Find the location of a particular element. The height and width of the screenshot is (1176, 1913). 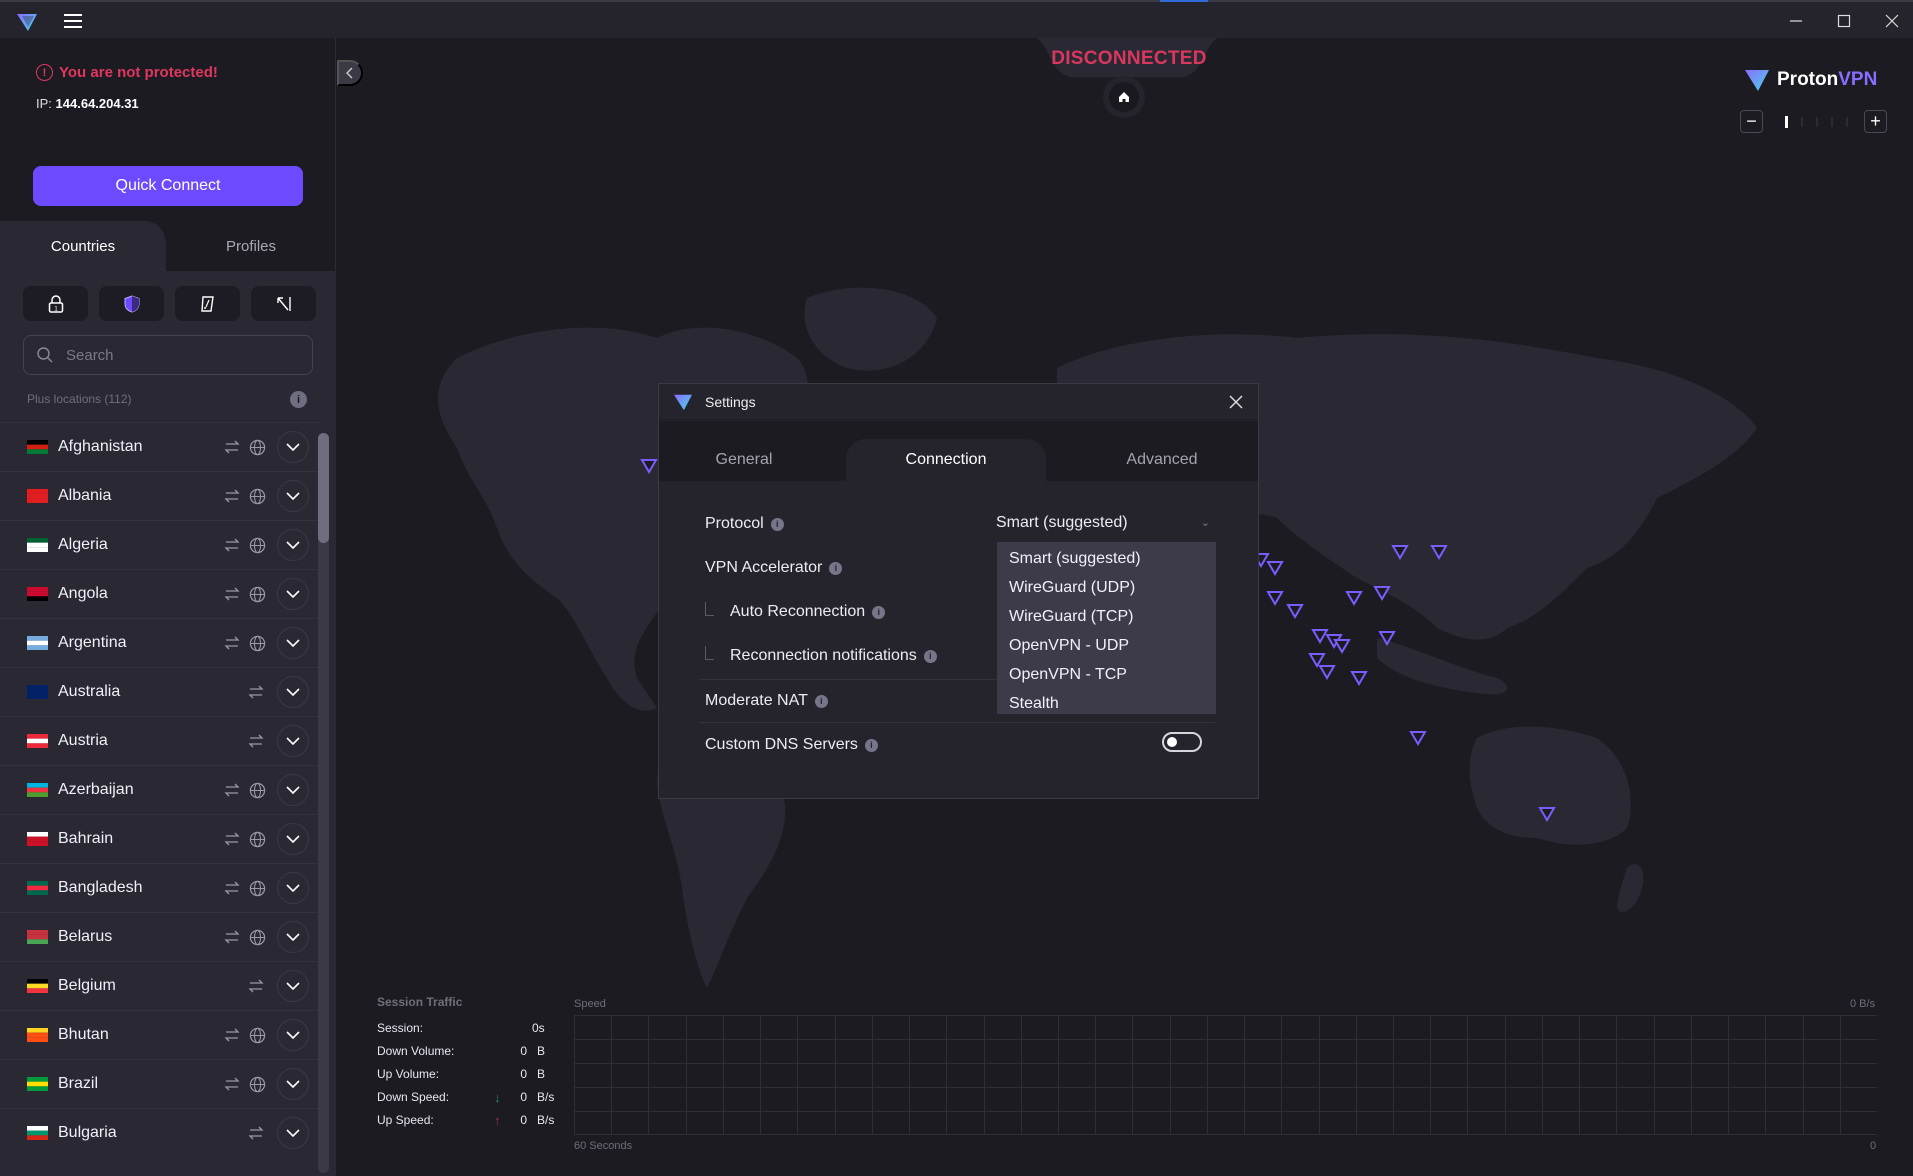

close-icon is located at coordinates (1892, 21).